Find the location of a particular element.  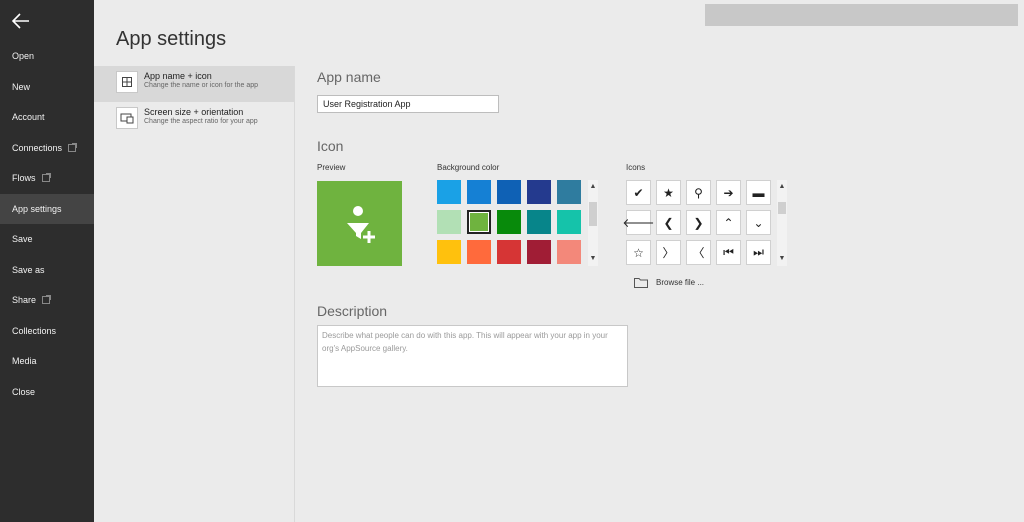

nav-item-flows: Flows is located at coordinates (47, 178).